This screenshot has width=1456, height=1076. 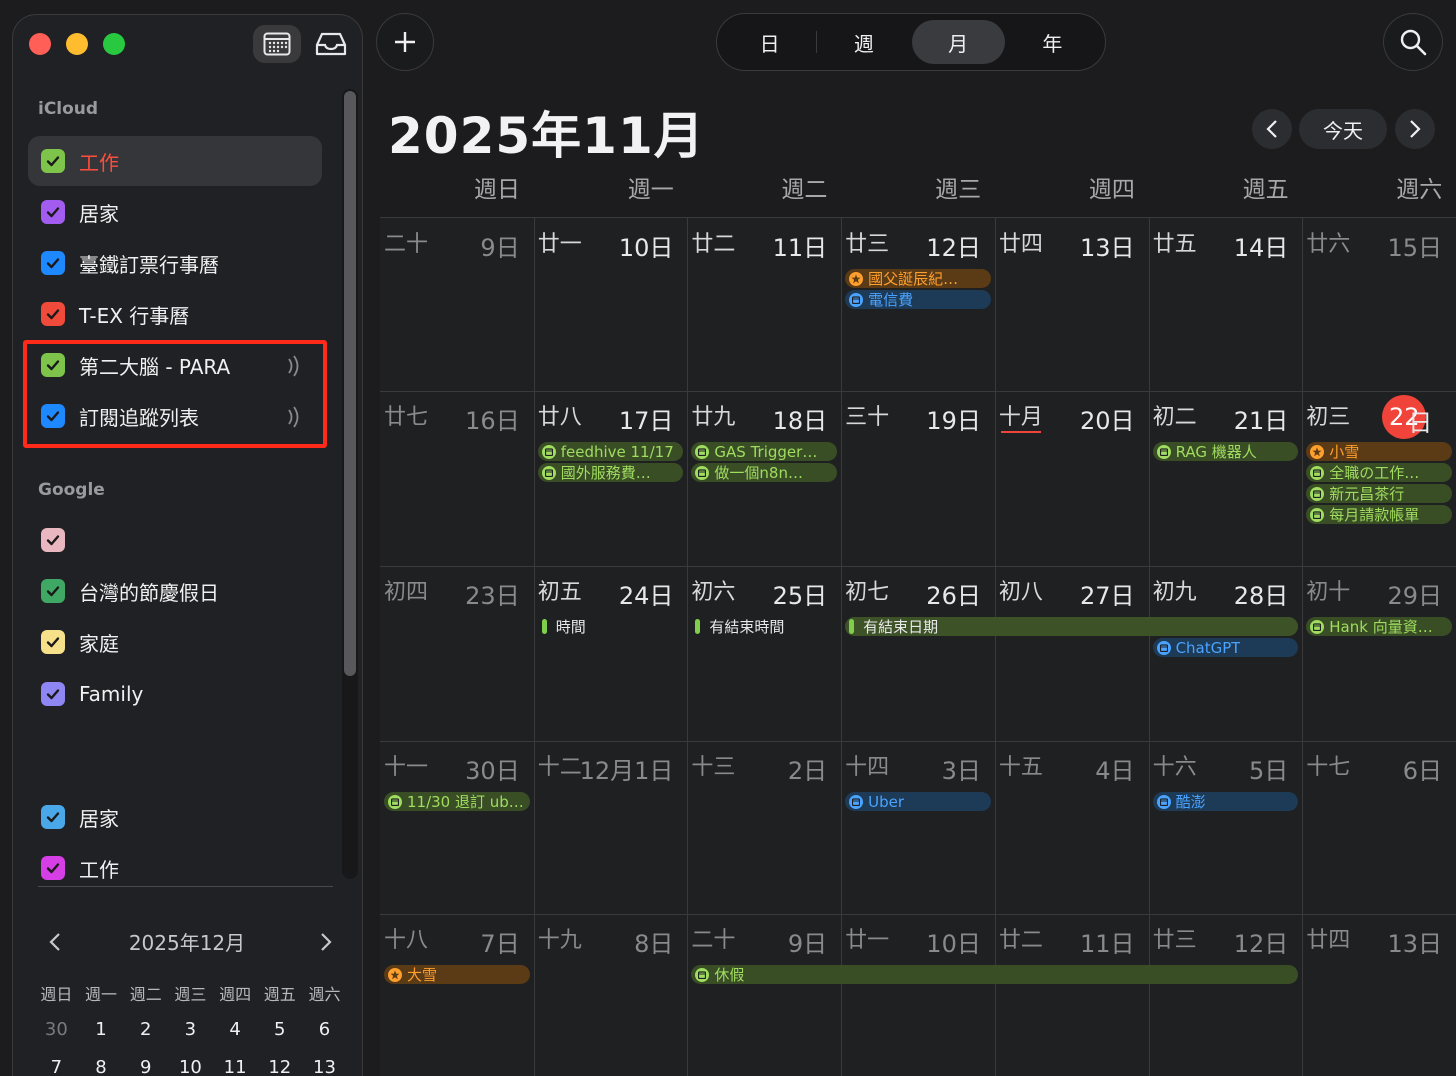 I want to click on mini-calendar-prev-button, so click(x=55, y=942).